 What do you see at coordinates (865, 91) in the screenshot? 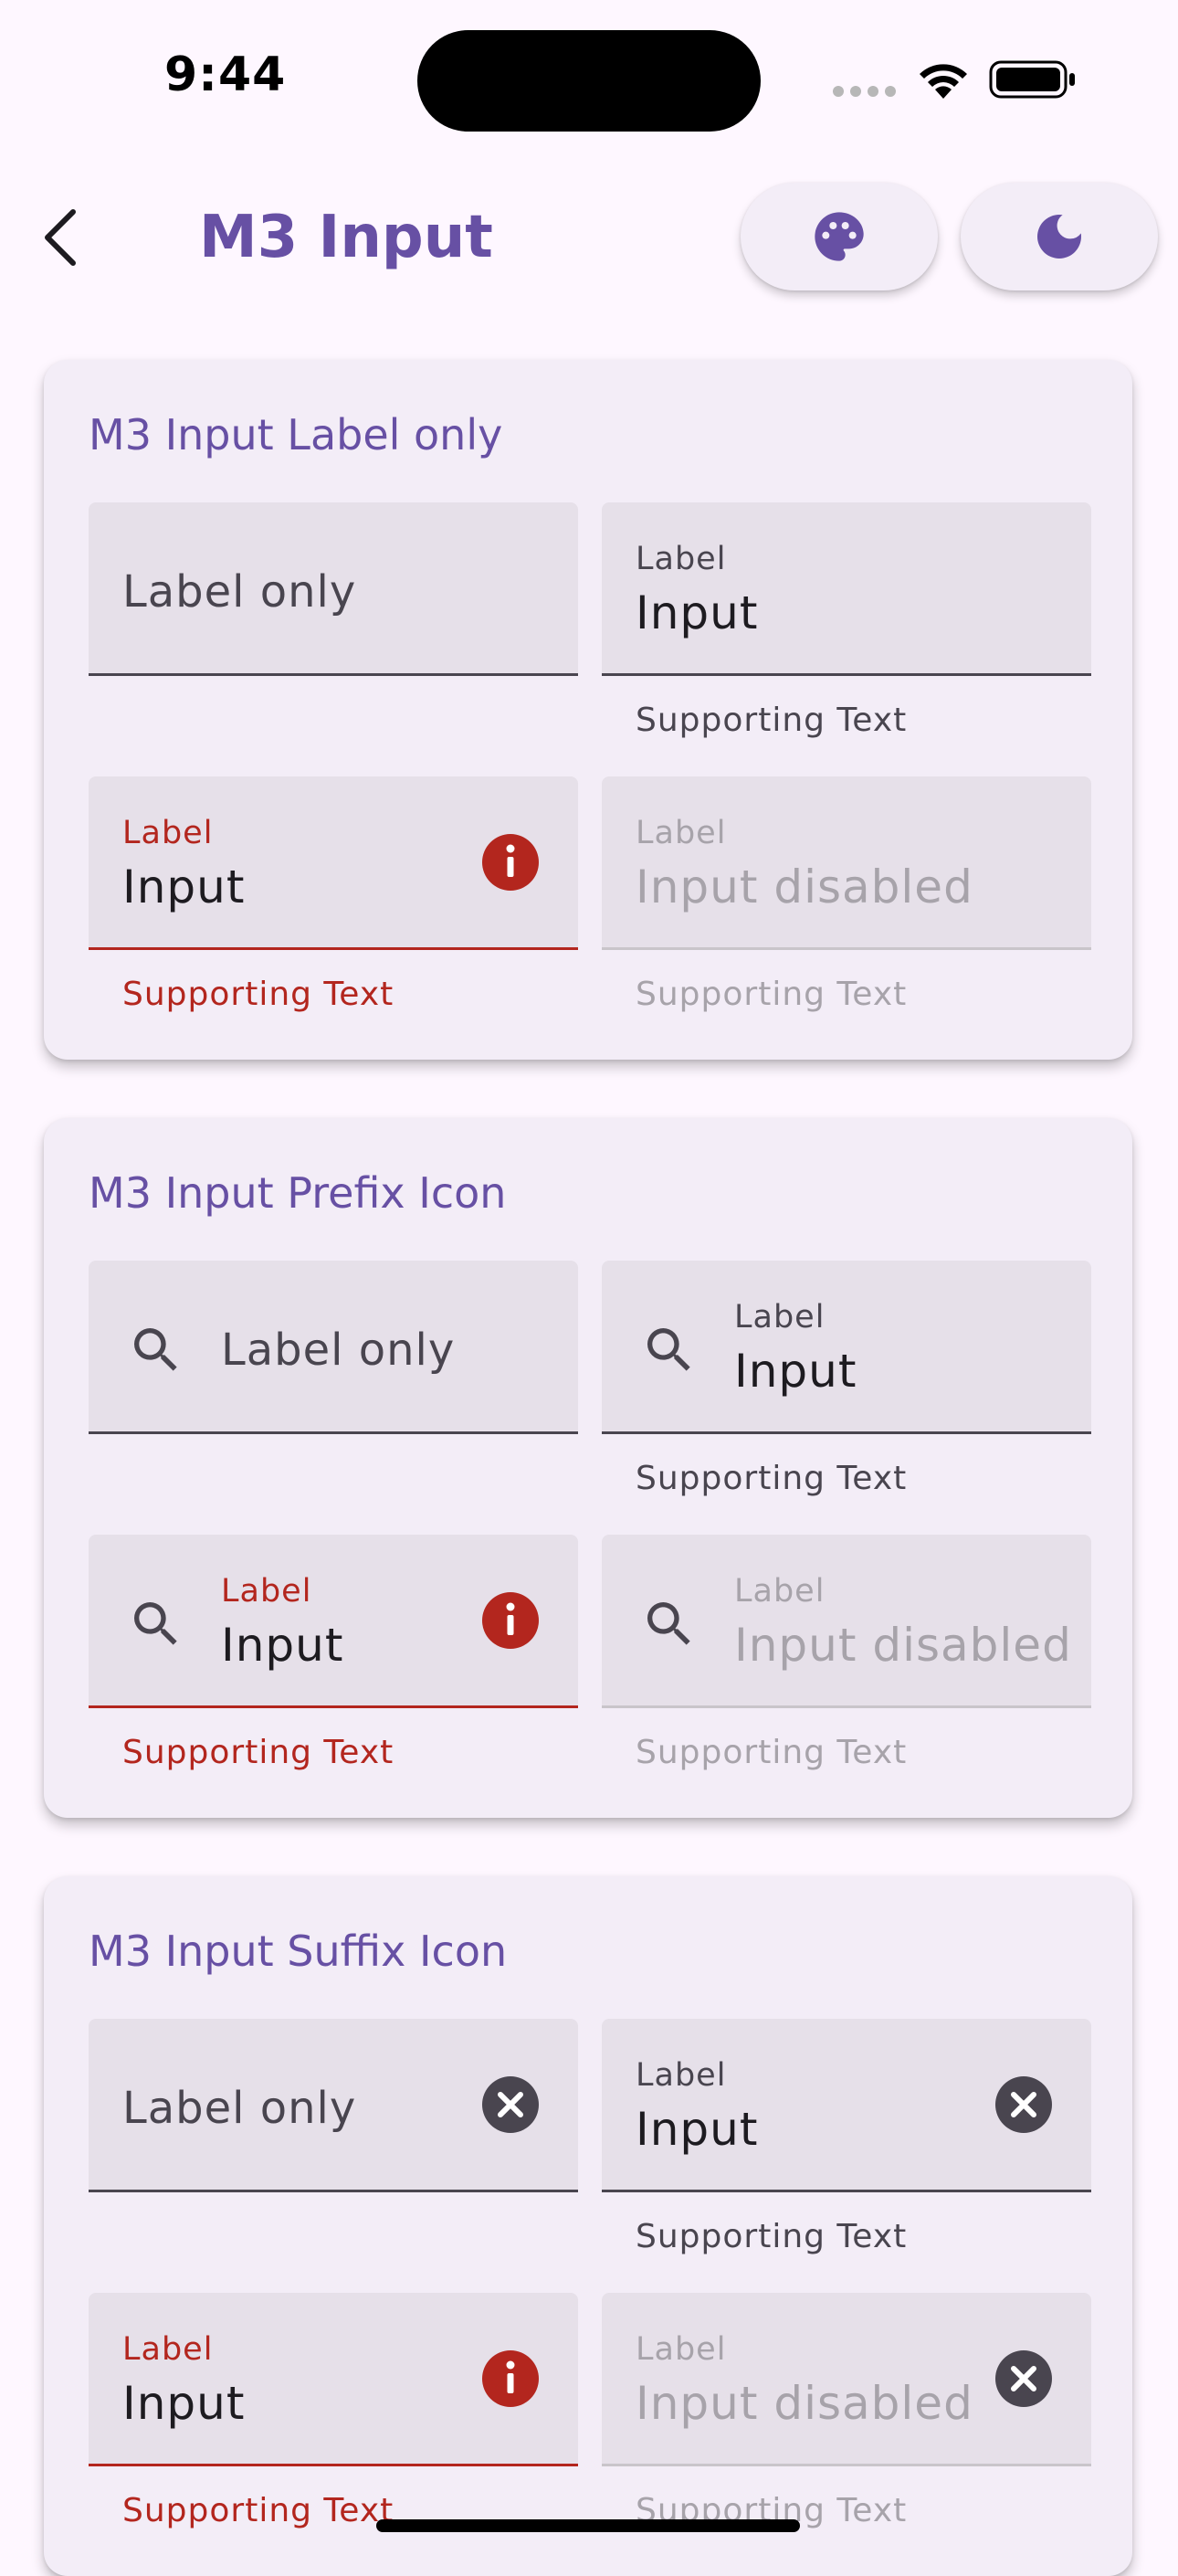
I see `signal-dots-icon` at bounding box center [865, 91].